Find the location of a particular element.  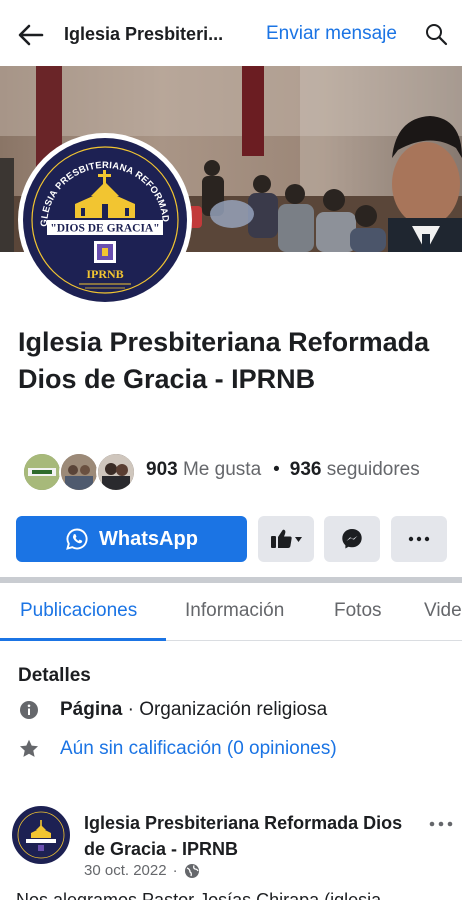

whatsapp-label: WhatsApp is located at coordinates (148, 538).